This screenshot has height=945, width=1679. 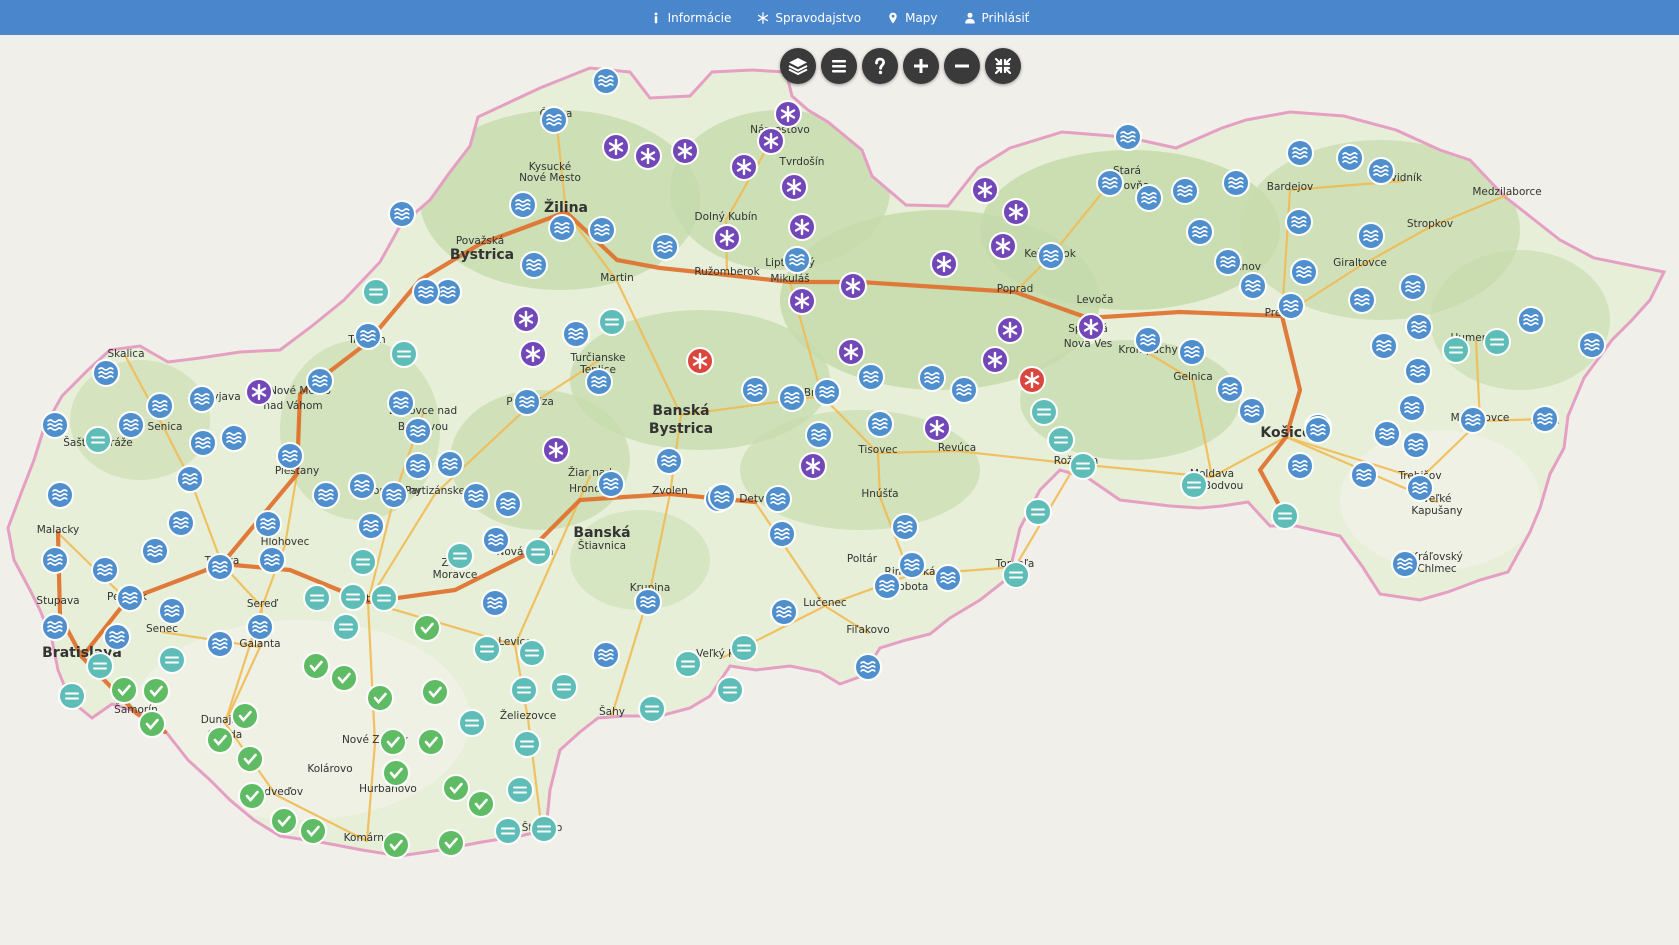 What do you see at coordinates (996, 18) in the screenshot?
I see `nav-login: Prihlásiť` at bounding box center [996, 18].